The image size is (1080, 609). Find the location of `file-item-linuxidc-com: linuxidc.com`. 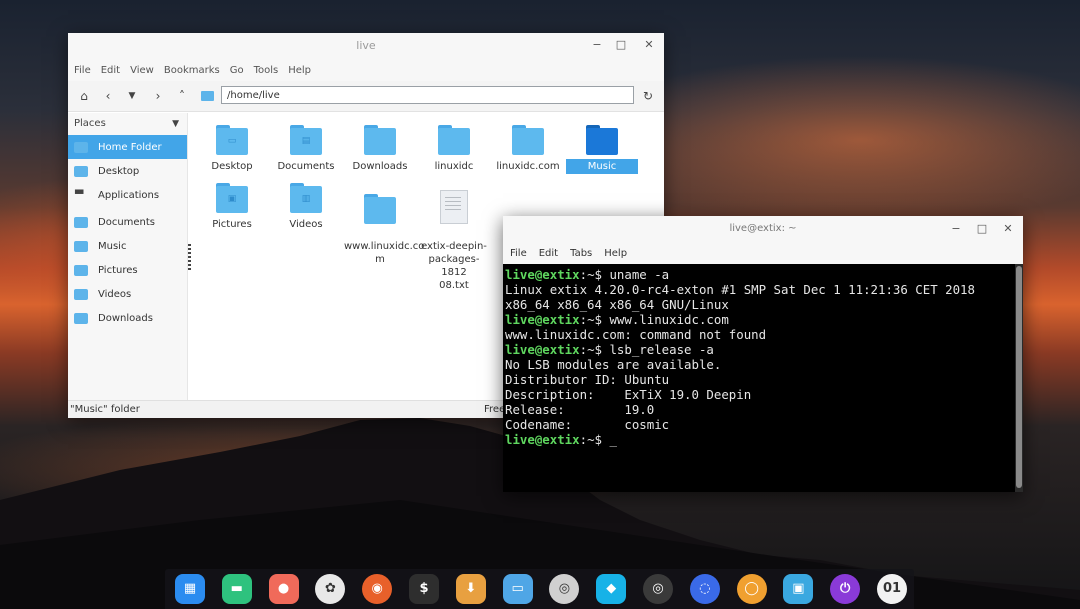

file-item-linuxidc-com: linuxidc.com is located at coordinates (528, 149).